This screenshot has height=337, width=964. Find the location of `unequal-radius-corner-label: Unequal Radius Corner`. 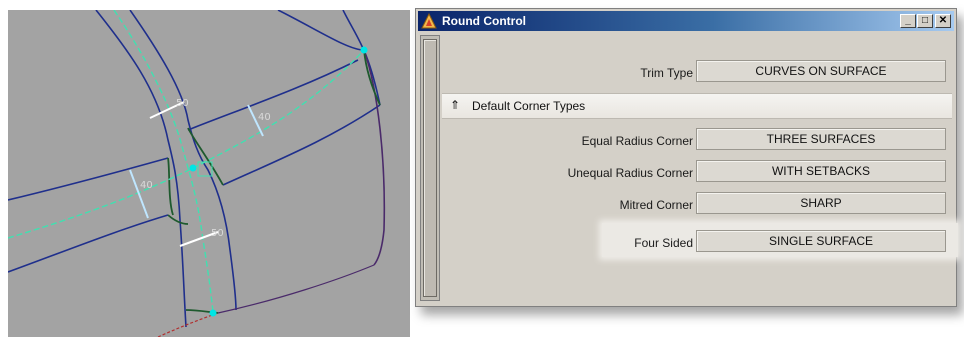

unequal-radius-corner-label: Unequal Radius Corner is located at coordinates (630, 173).